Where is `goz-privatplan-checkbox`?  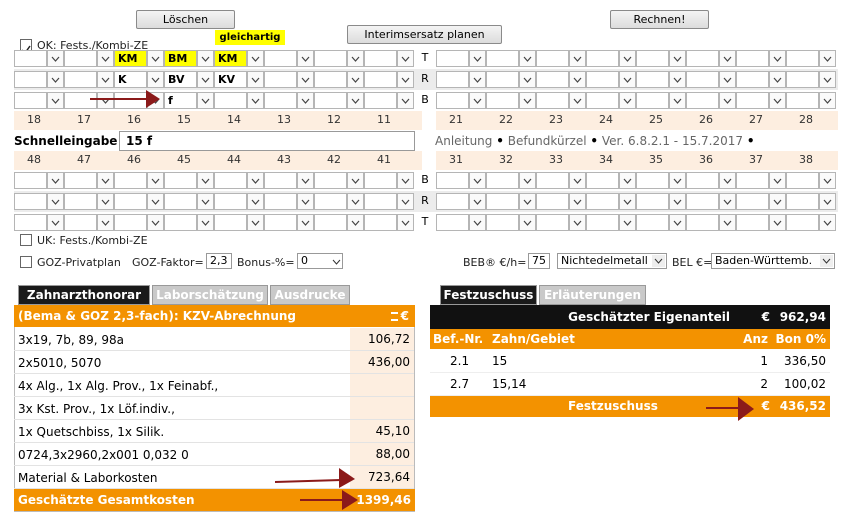 goz-privatplan-checkbox is located at coordinates (26, 262).